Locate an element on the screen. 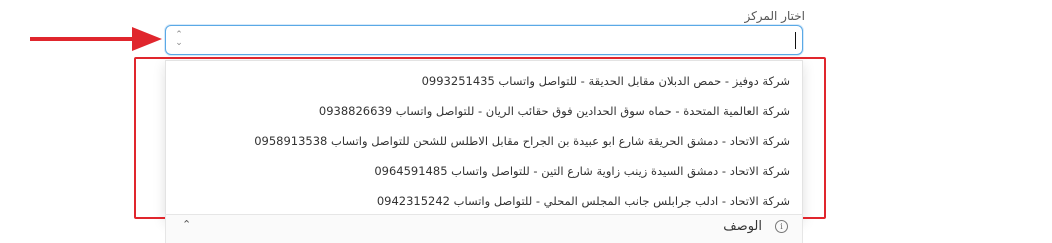 The width and height of the screenshot is (1052, 243). description-section-header: ⌃ الوصف i is located at coordinates (484, 228).